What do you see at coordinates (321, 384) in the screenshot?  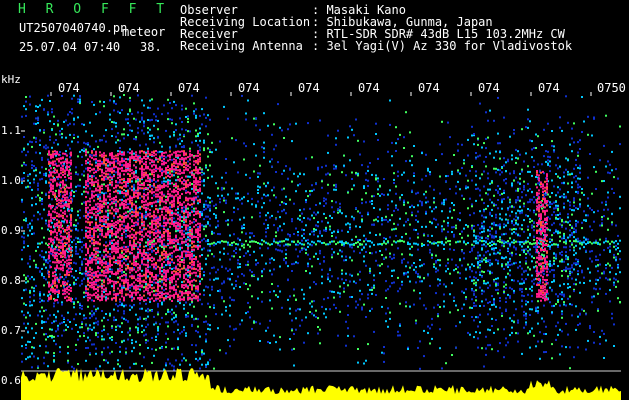 I see `power-trace` at bounding box center [321, 384].